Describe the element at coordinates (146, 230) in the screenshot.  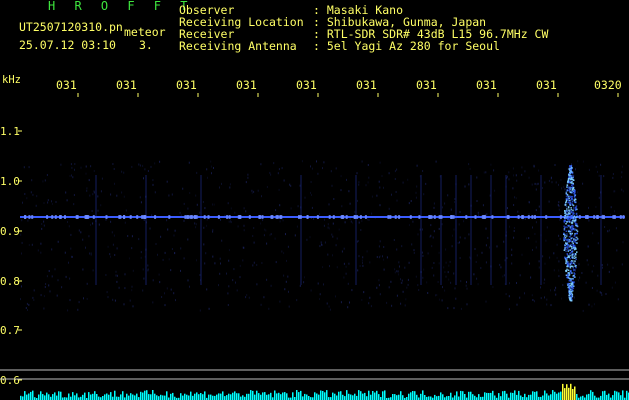
I see `noise-streak` at that location.